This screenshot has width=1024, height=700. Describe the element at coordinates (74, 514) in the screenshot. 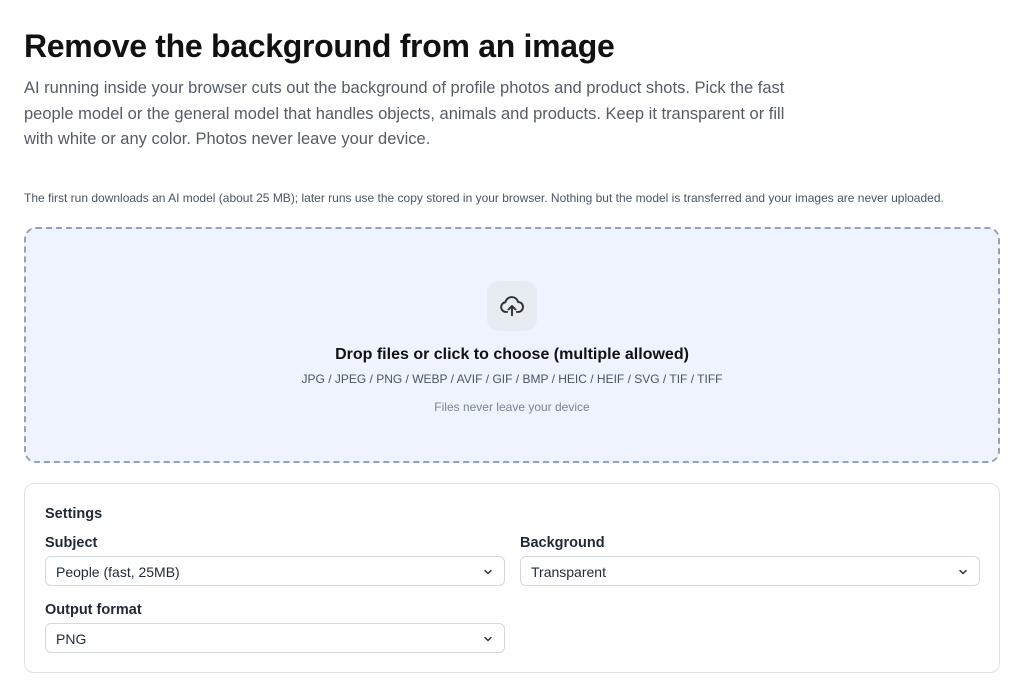

I see `settings-heading: Settings` at that location.